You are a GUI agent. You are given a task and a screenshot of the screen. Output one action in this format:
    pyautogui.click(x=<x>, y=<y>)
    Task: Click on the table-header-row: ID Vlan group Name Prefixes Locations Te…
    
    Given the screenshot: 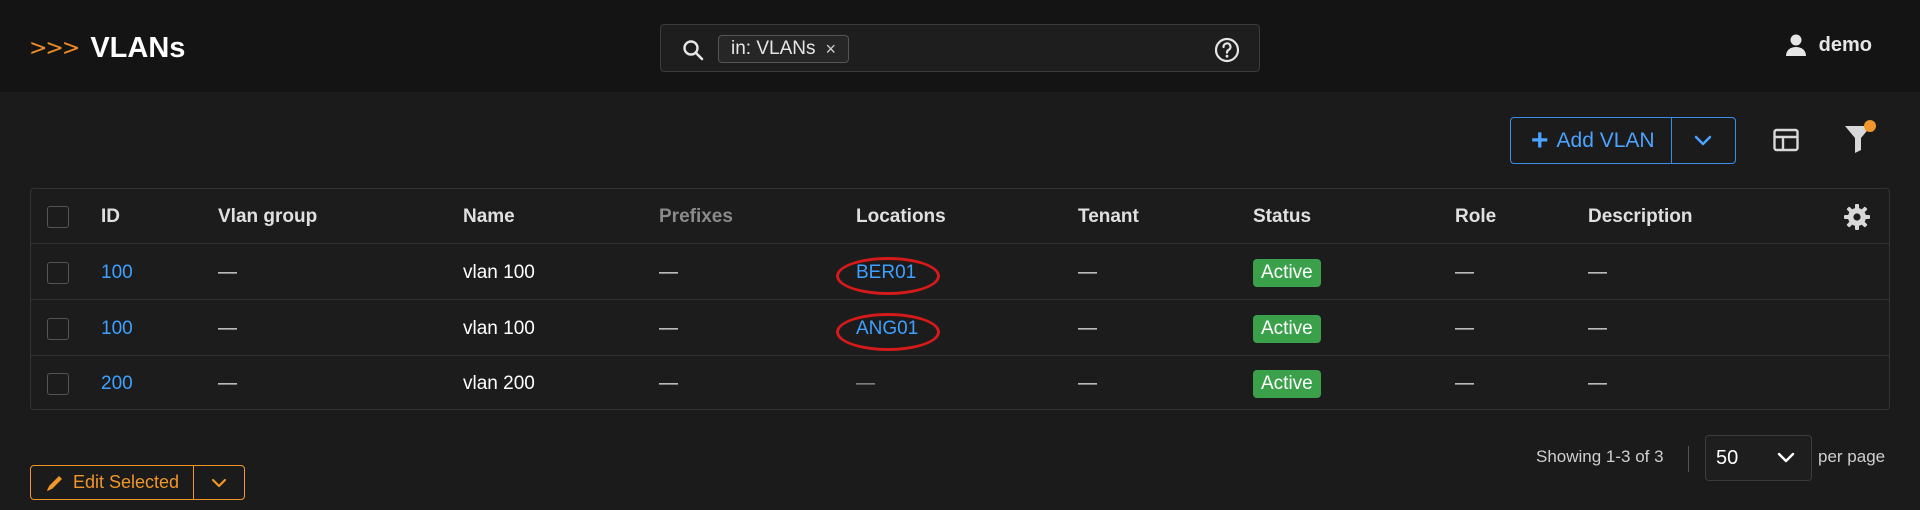 What is the action you would take?
    pyautogui.click(x=960, y=216)
    